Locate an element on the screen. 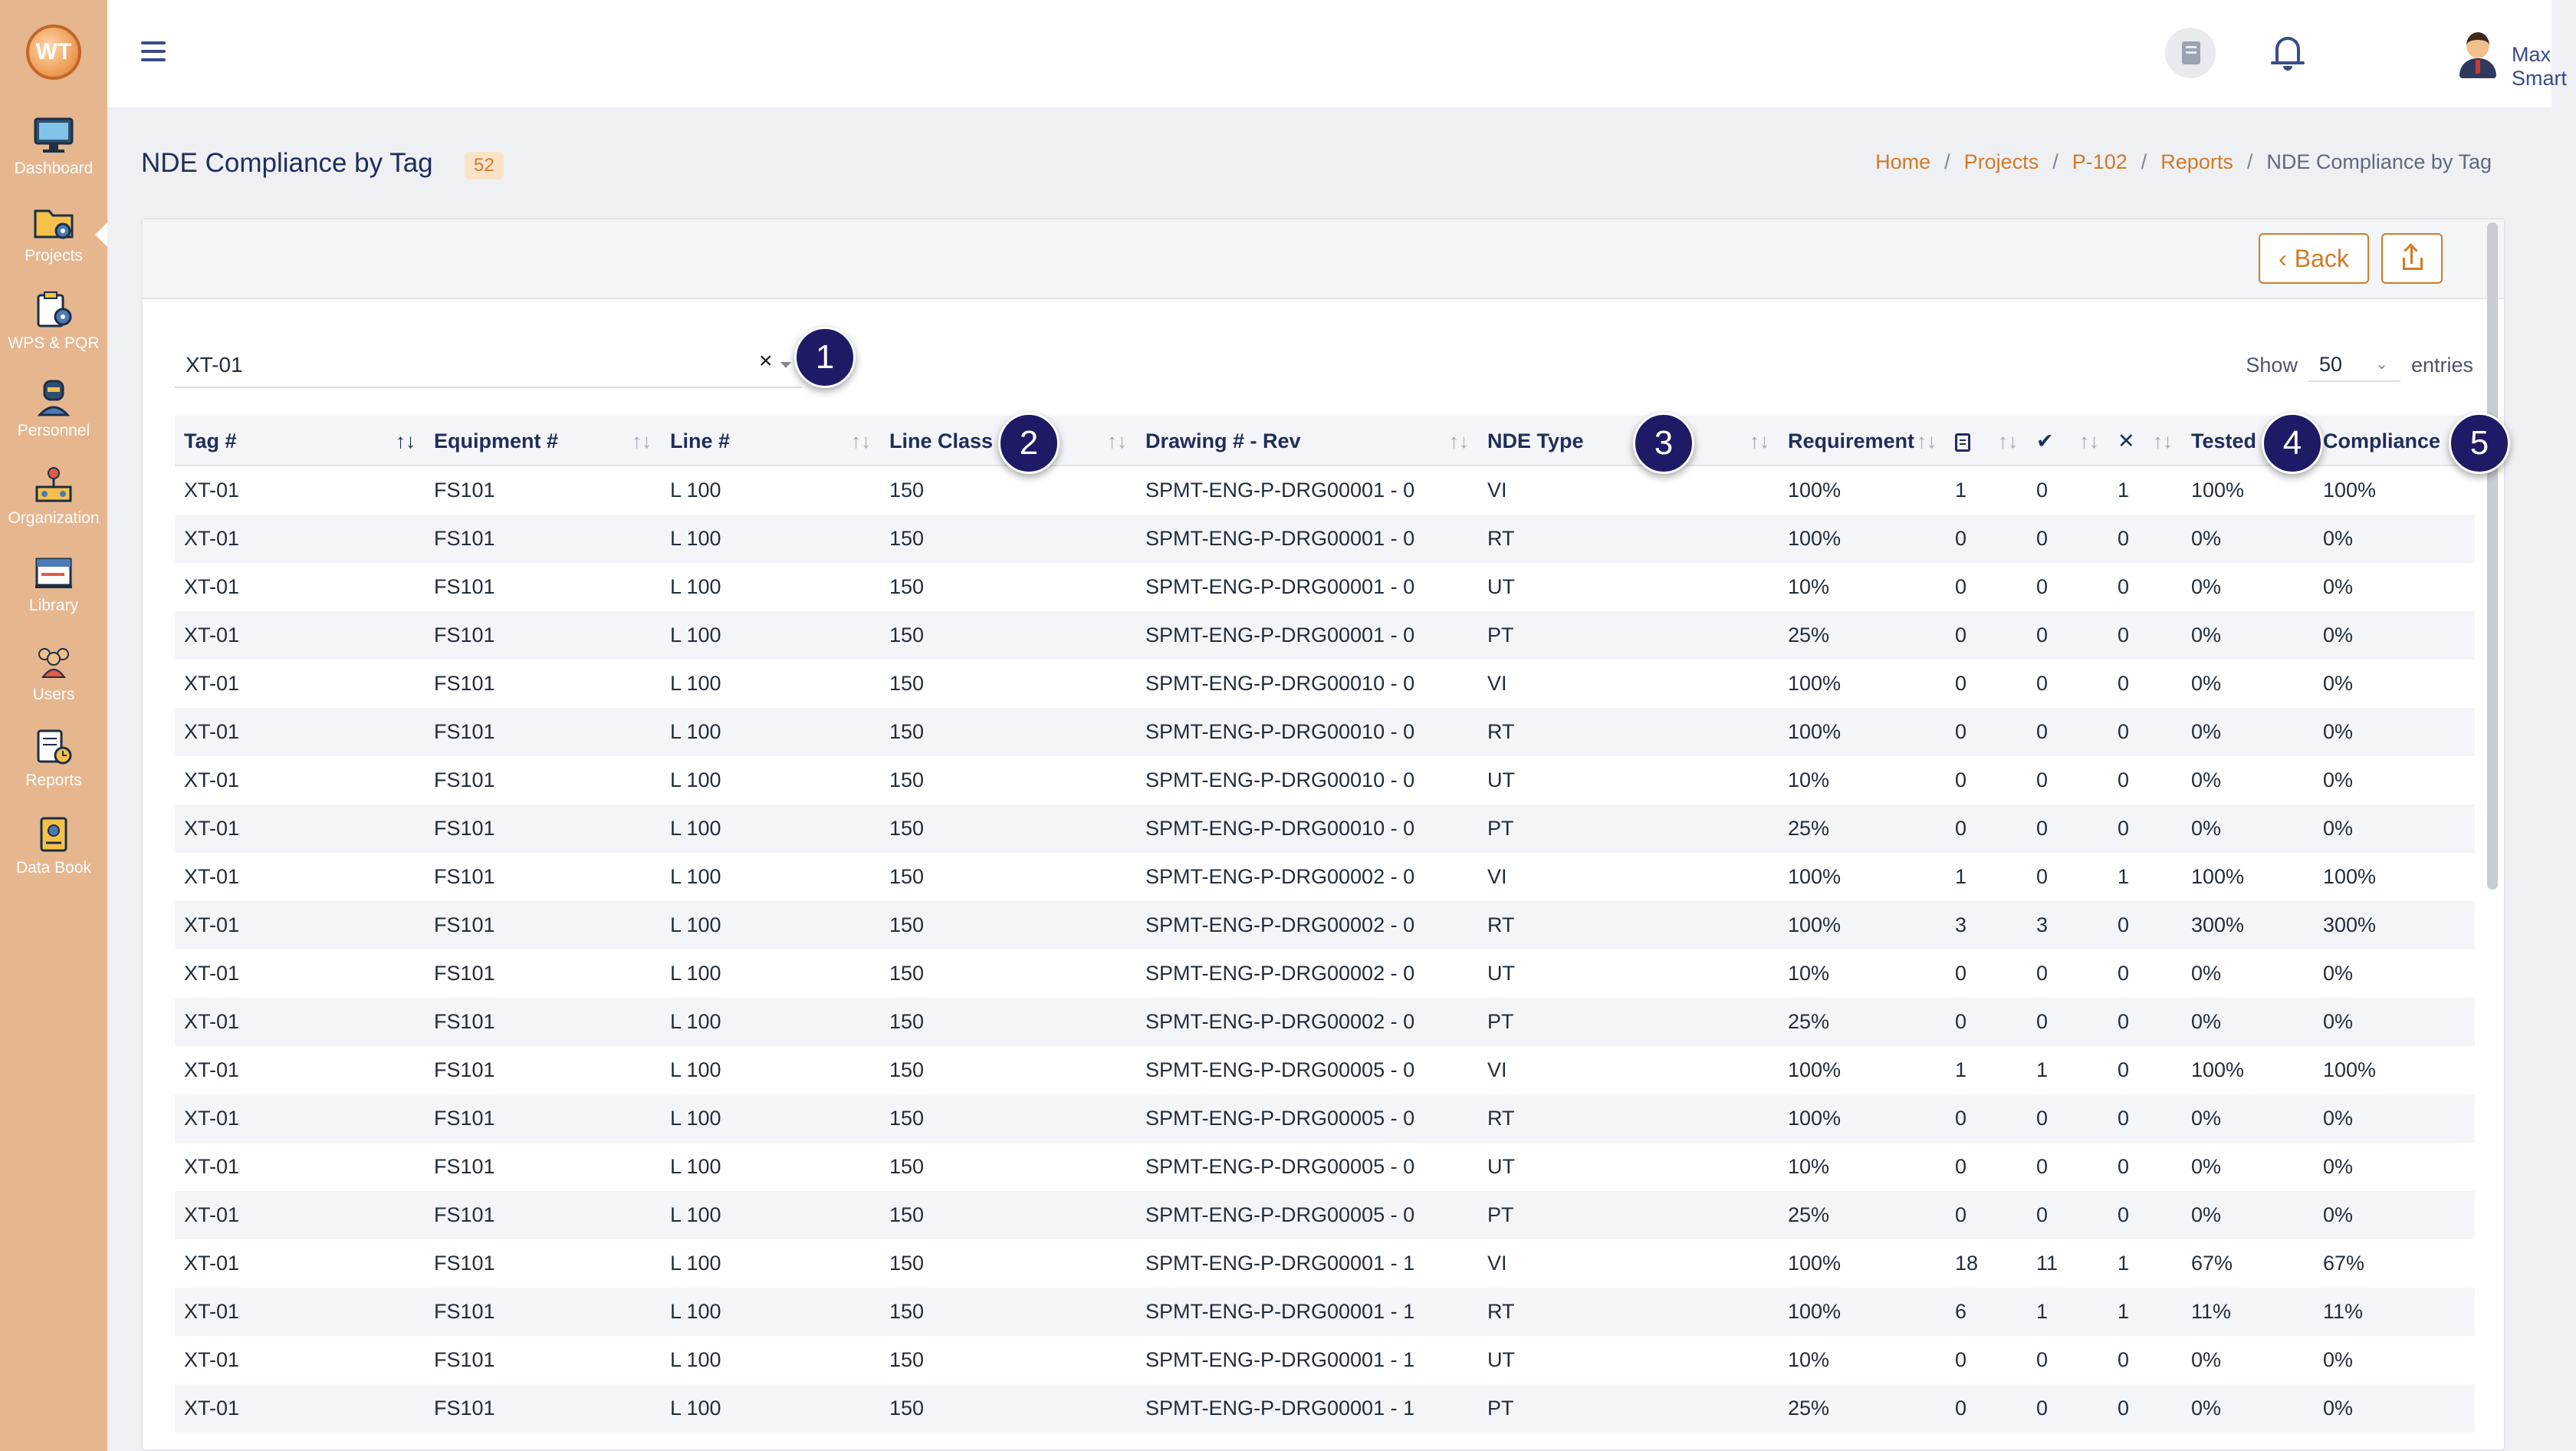 The height and width of the screenshot is (1451, 2576). cell-compliance: 11% is located at coordinates (2343, 1311).